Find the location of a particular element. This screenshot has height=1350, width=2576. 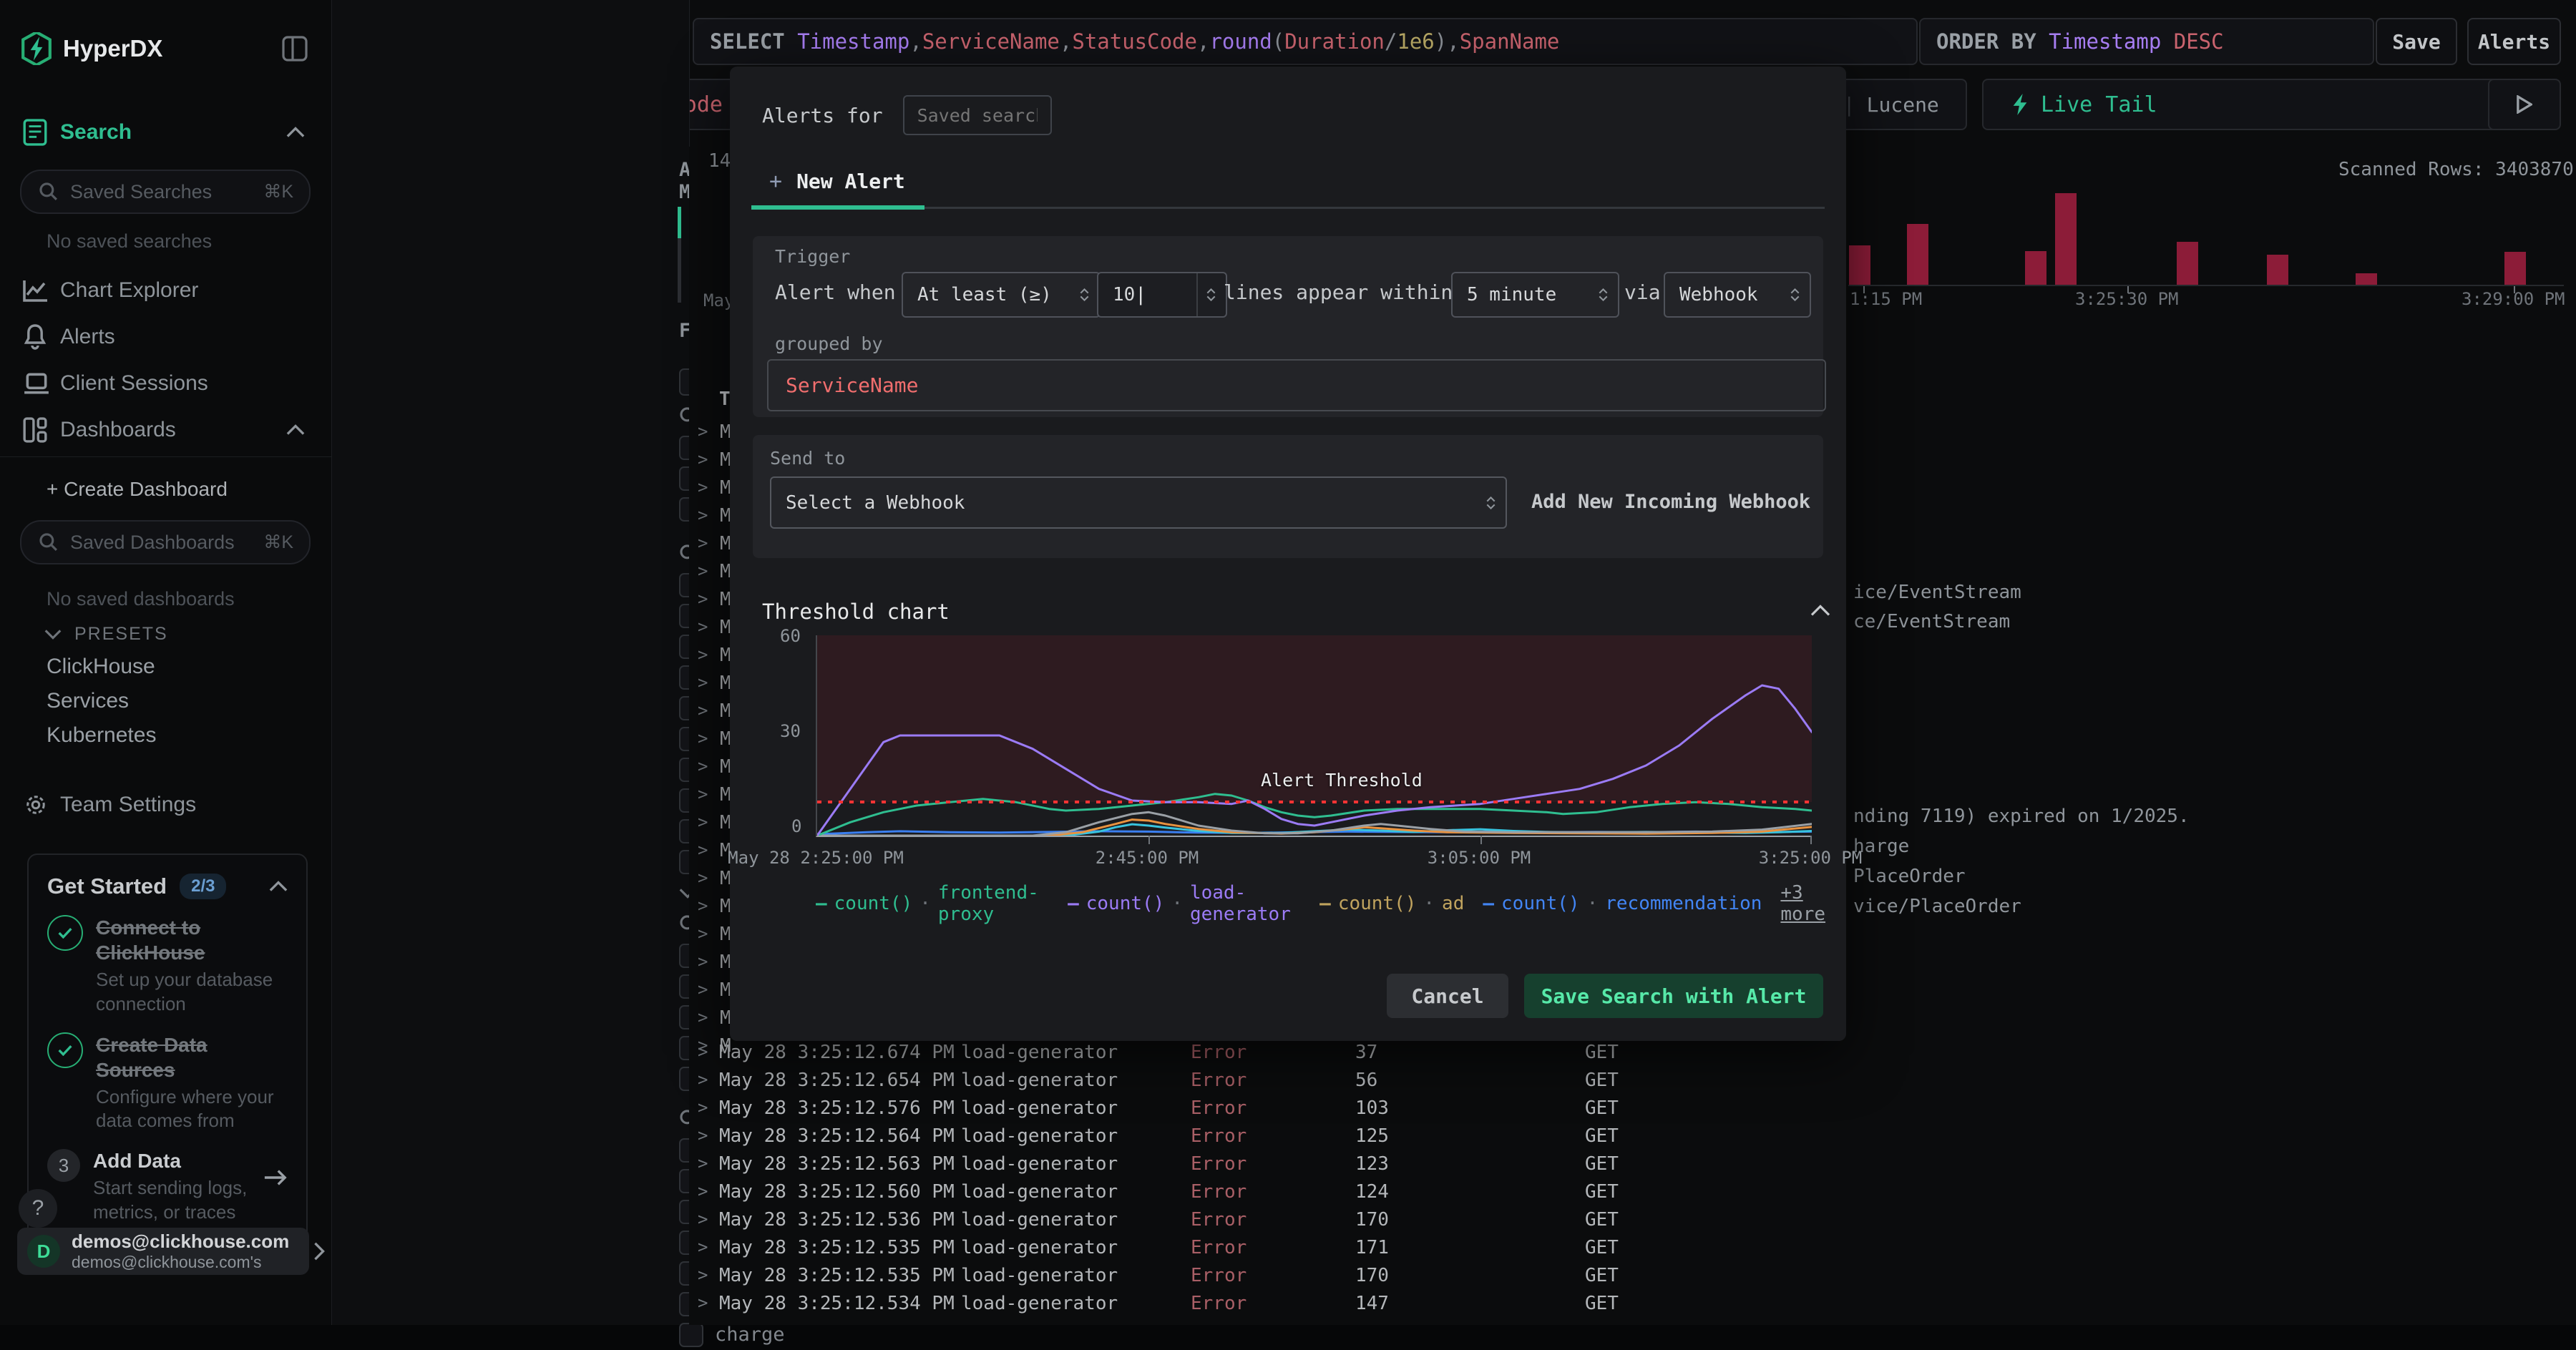

saved-searches-placeholder: Saved Searches is located at coordinates (141, 191).